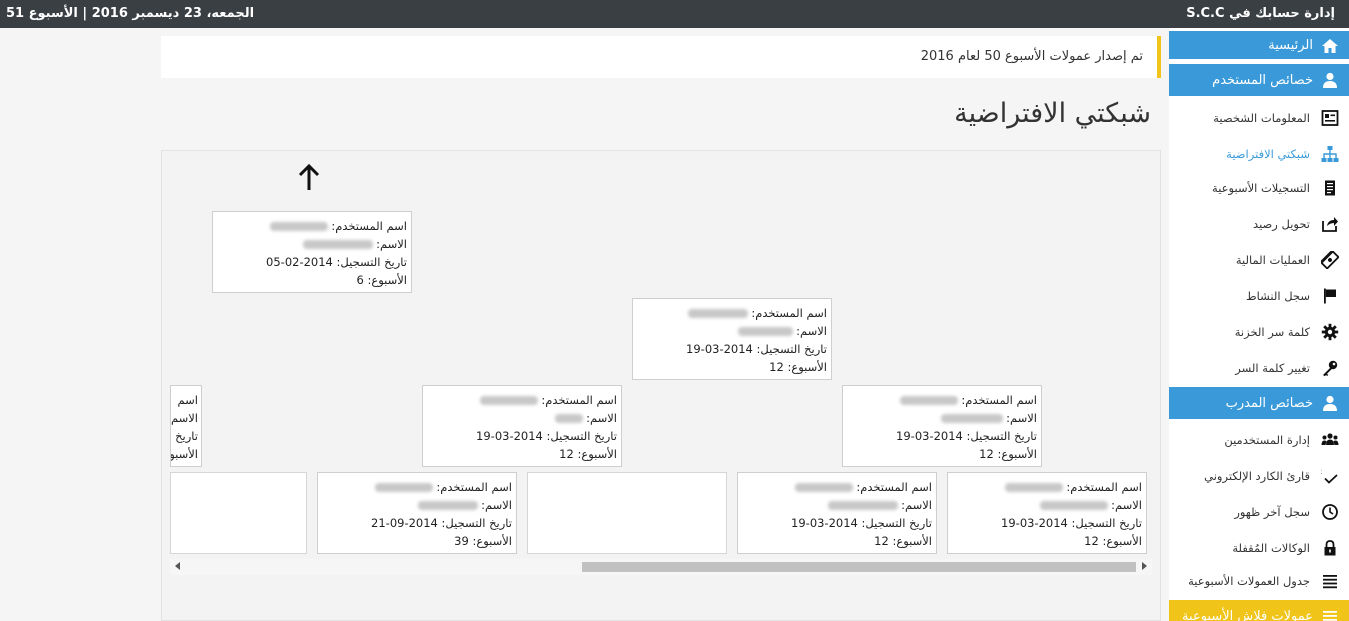 The height and width of the screenshot is (621, 1349). Describe the element at coordinates (310, 280) in the screenshot. I see `node-week-row: الأسبوع: 6` at that location.